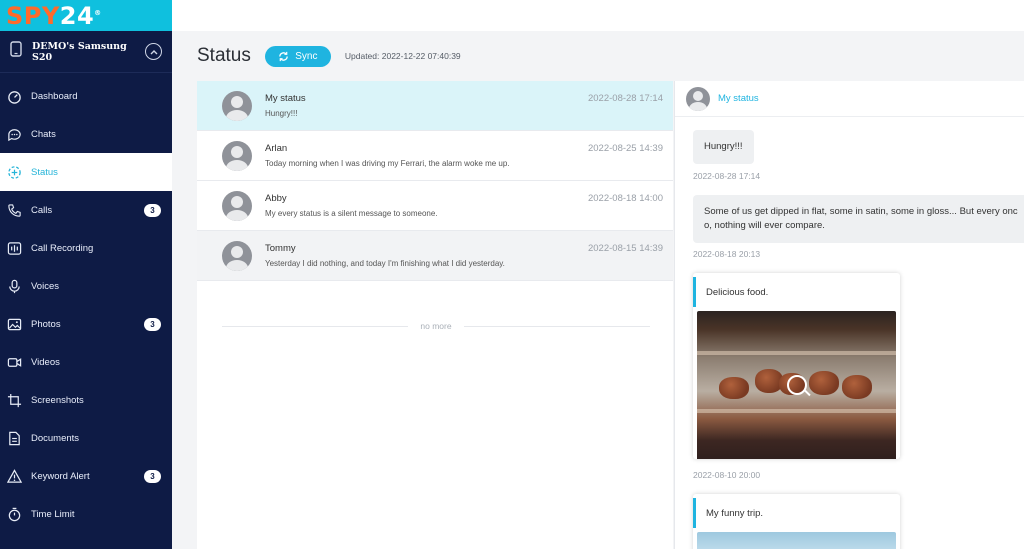 The image size is (1024, 549). I want to click on post-timestamp: 2022-08-28 17:14, so click(727, 176).